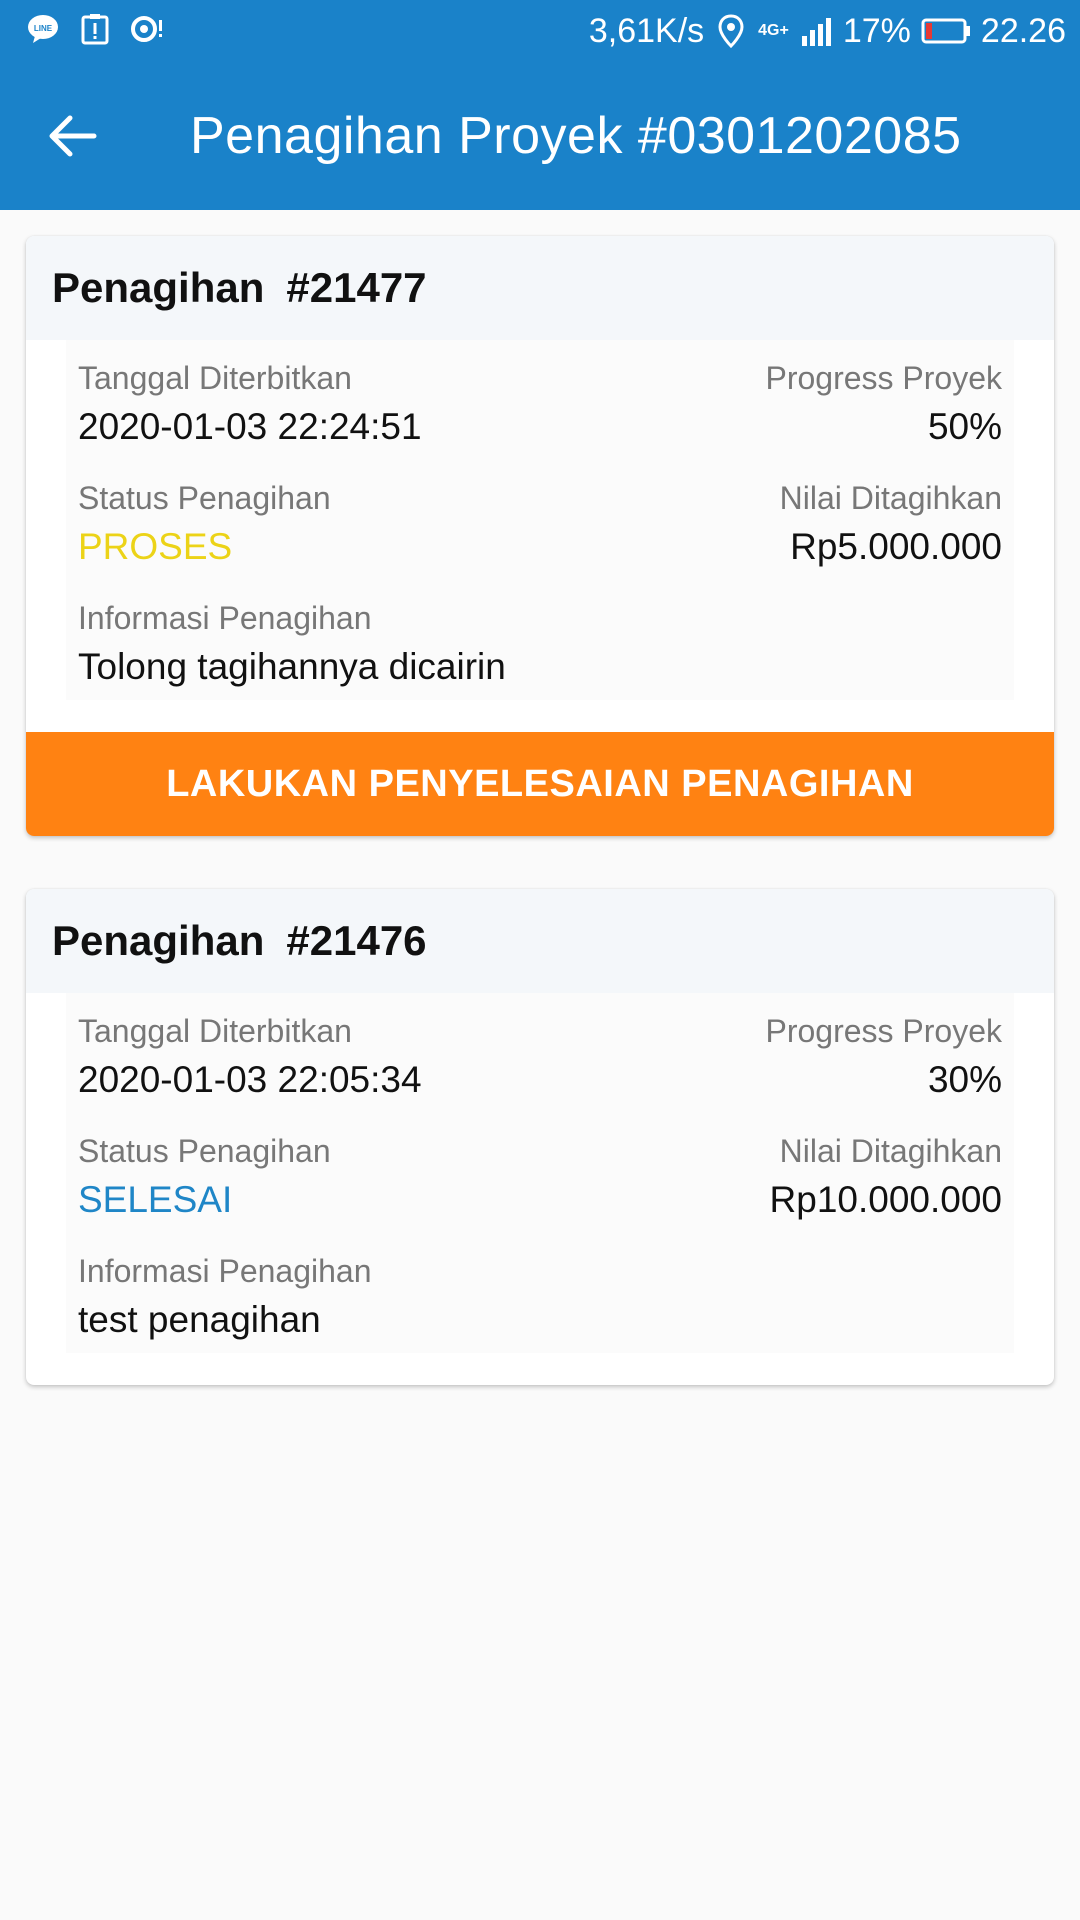 The height and width of the screenshot is (1920, 1080). Describe the element at coordinates (1023, 30) in the screenshot. I see `clock: 22.26` at that location.